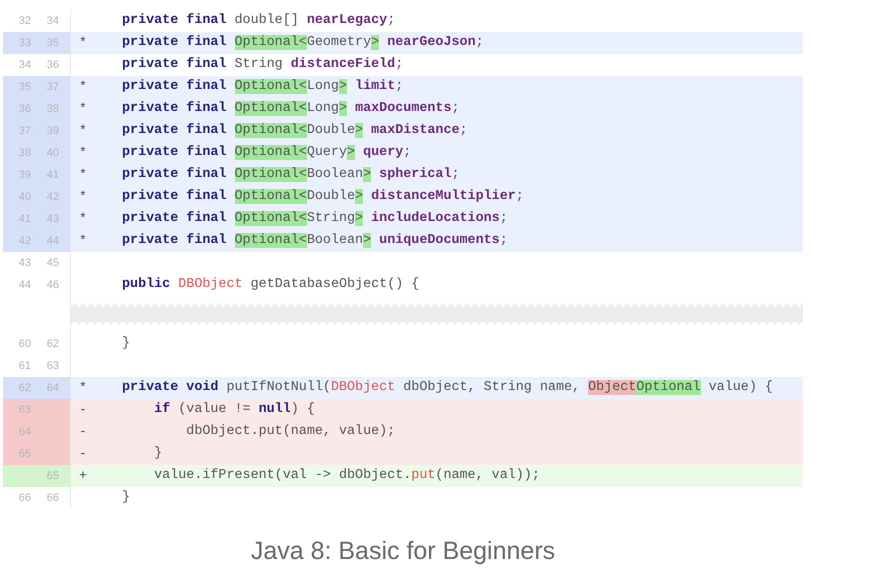  Describe the element at coordinates (346, 476) in the screenshot. I see `code-line: value.ifPresent(val -> dbObject.put(name, val));` at that location.